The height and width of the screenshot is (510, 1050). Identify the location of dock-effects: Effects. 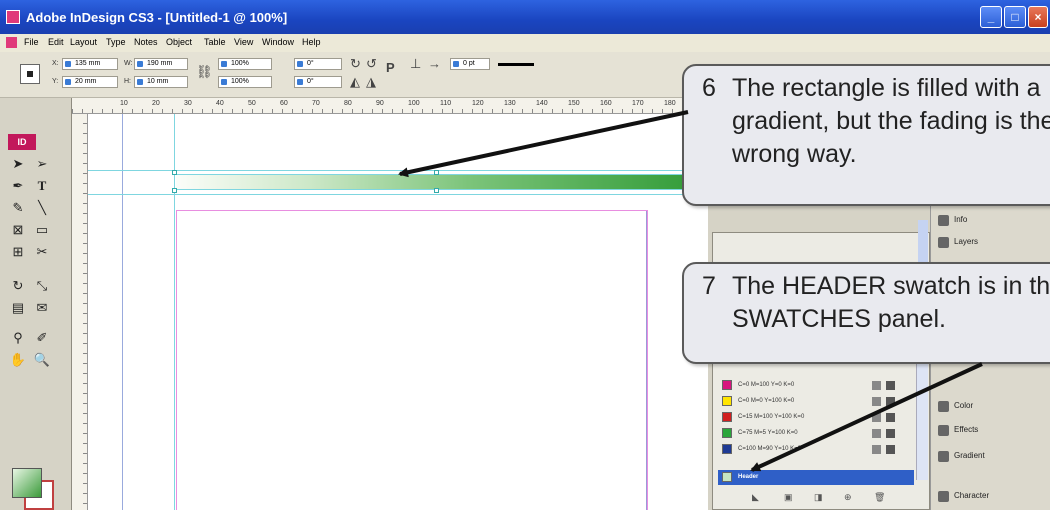
(991, 430).